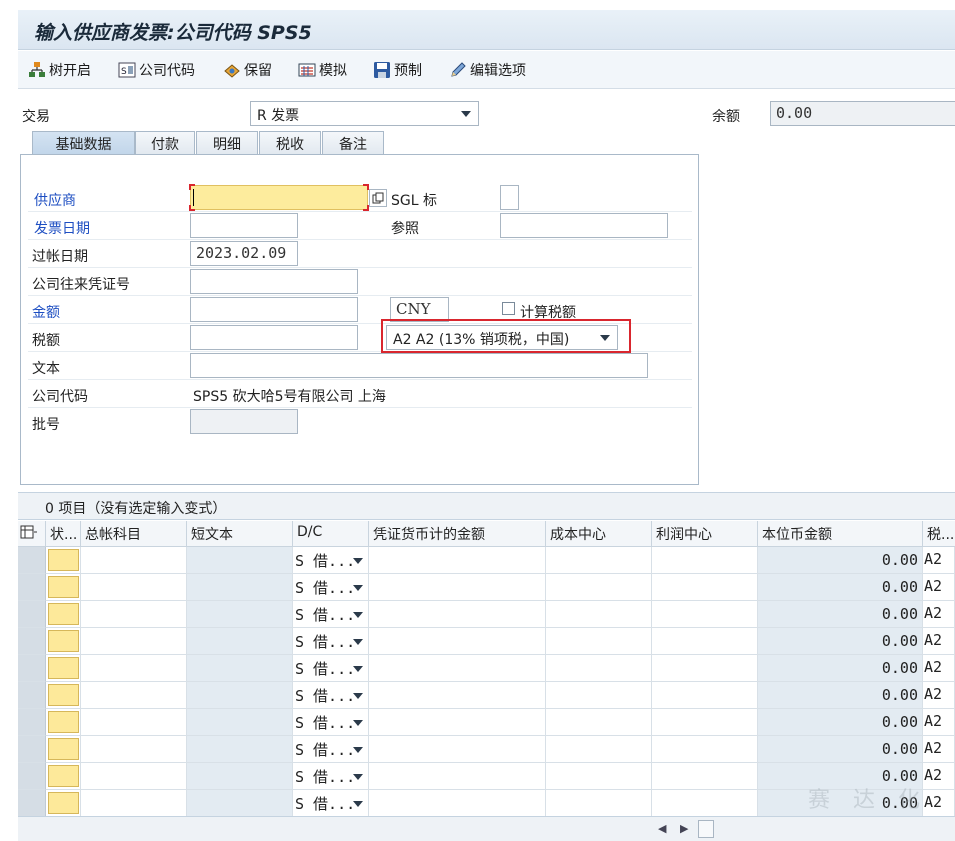 The width and height of the screenshot is (955, 841). I want to click on col-header-profit-center: 利润中心, so click(705, 534).